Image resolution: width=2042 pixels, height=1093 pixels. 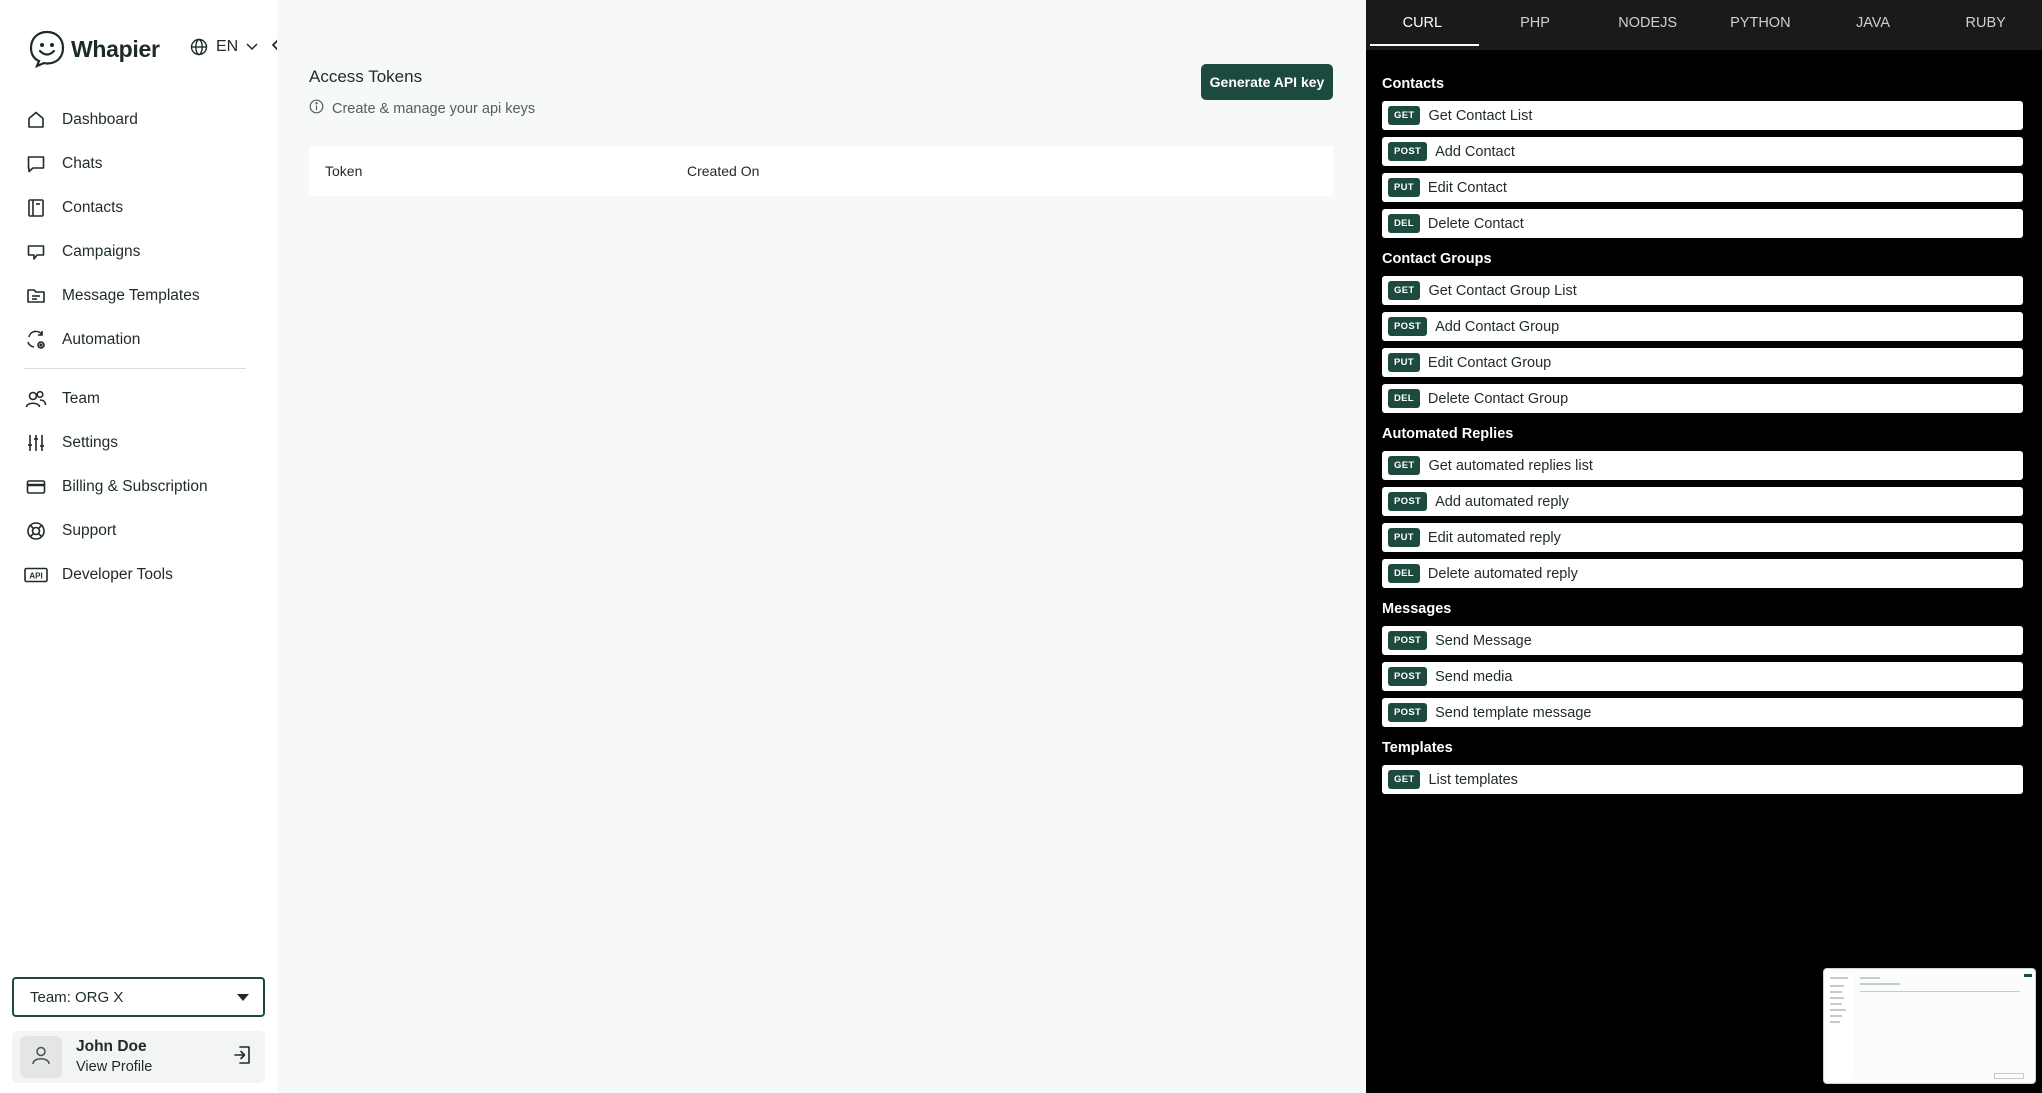 What do you see at coordinates (1473, 779) in the screenshot?
I see `endpoint-label: List templates` at bounding box center [1473, 779].